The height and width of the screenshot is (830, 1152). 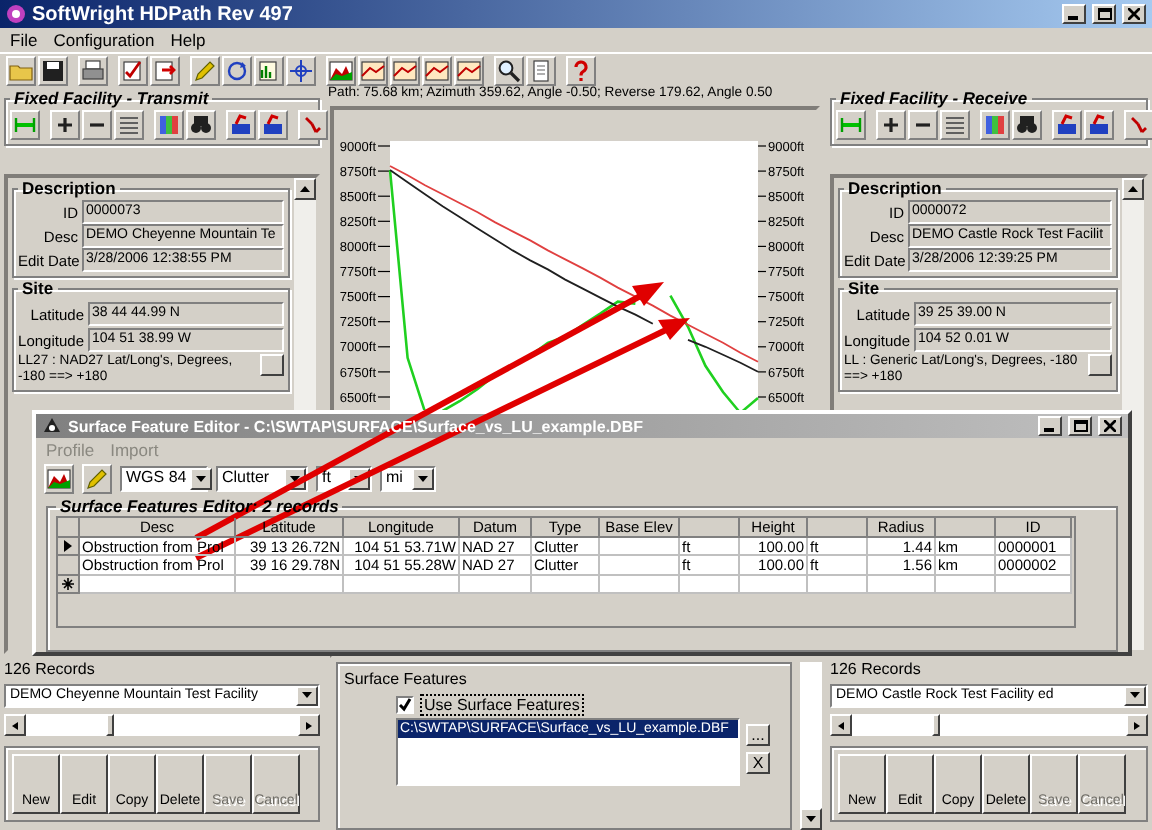 What do you see at coordinates (934, 98) in the screenshot?
I see `group-title: Fixed Facility - Receive` at bounding box center [934, 98].